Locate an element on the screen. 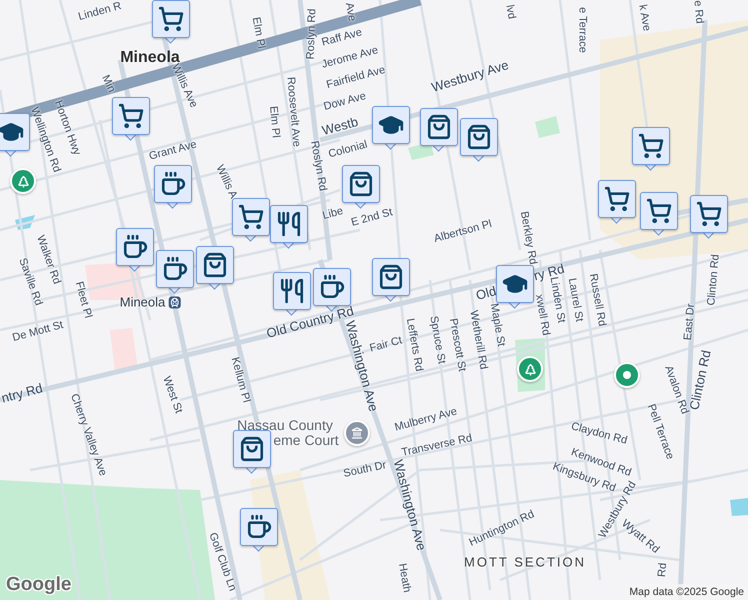  street-label: Claydon Rd is located at coordinates (599, 434).